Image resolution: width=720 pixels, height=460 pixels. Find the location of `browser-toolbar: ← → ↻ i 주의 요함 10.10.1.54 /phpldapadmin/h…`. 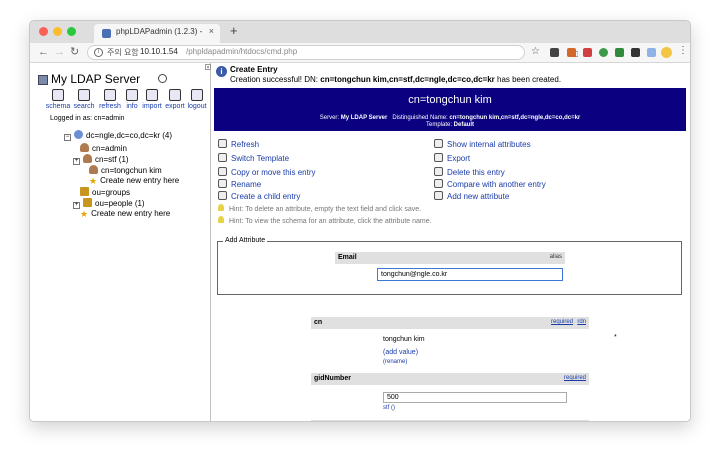

browser-toolbar: ← → ↻ i 주의 요함 10.10.1.54 /phpldapadmin/h… is located at coordinates (360, 53).